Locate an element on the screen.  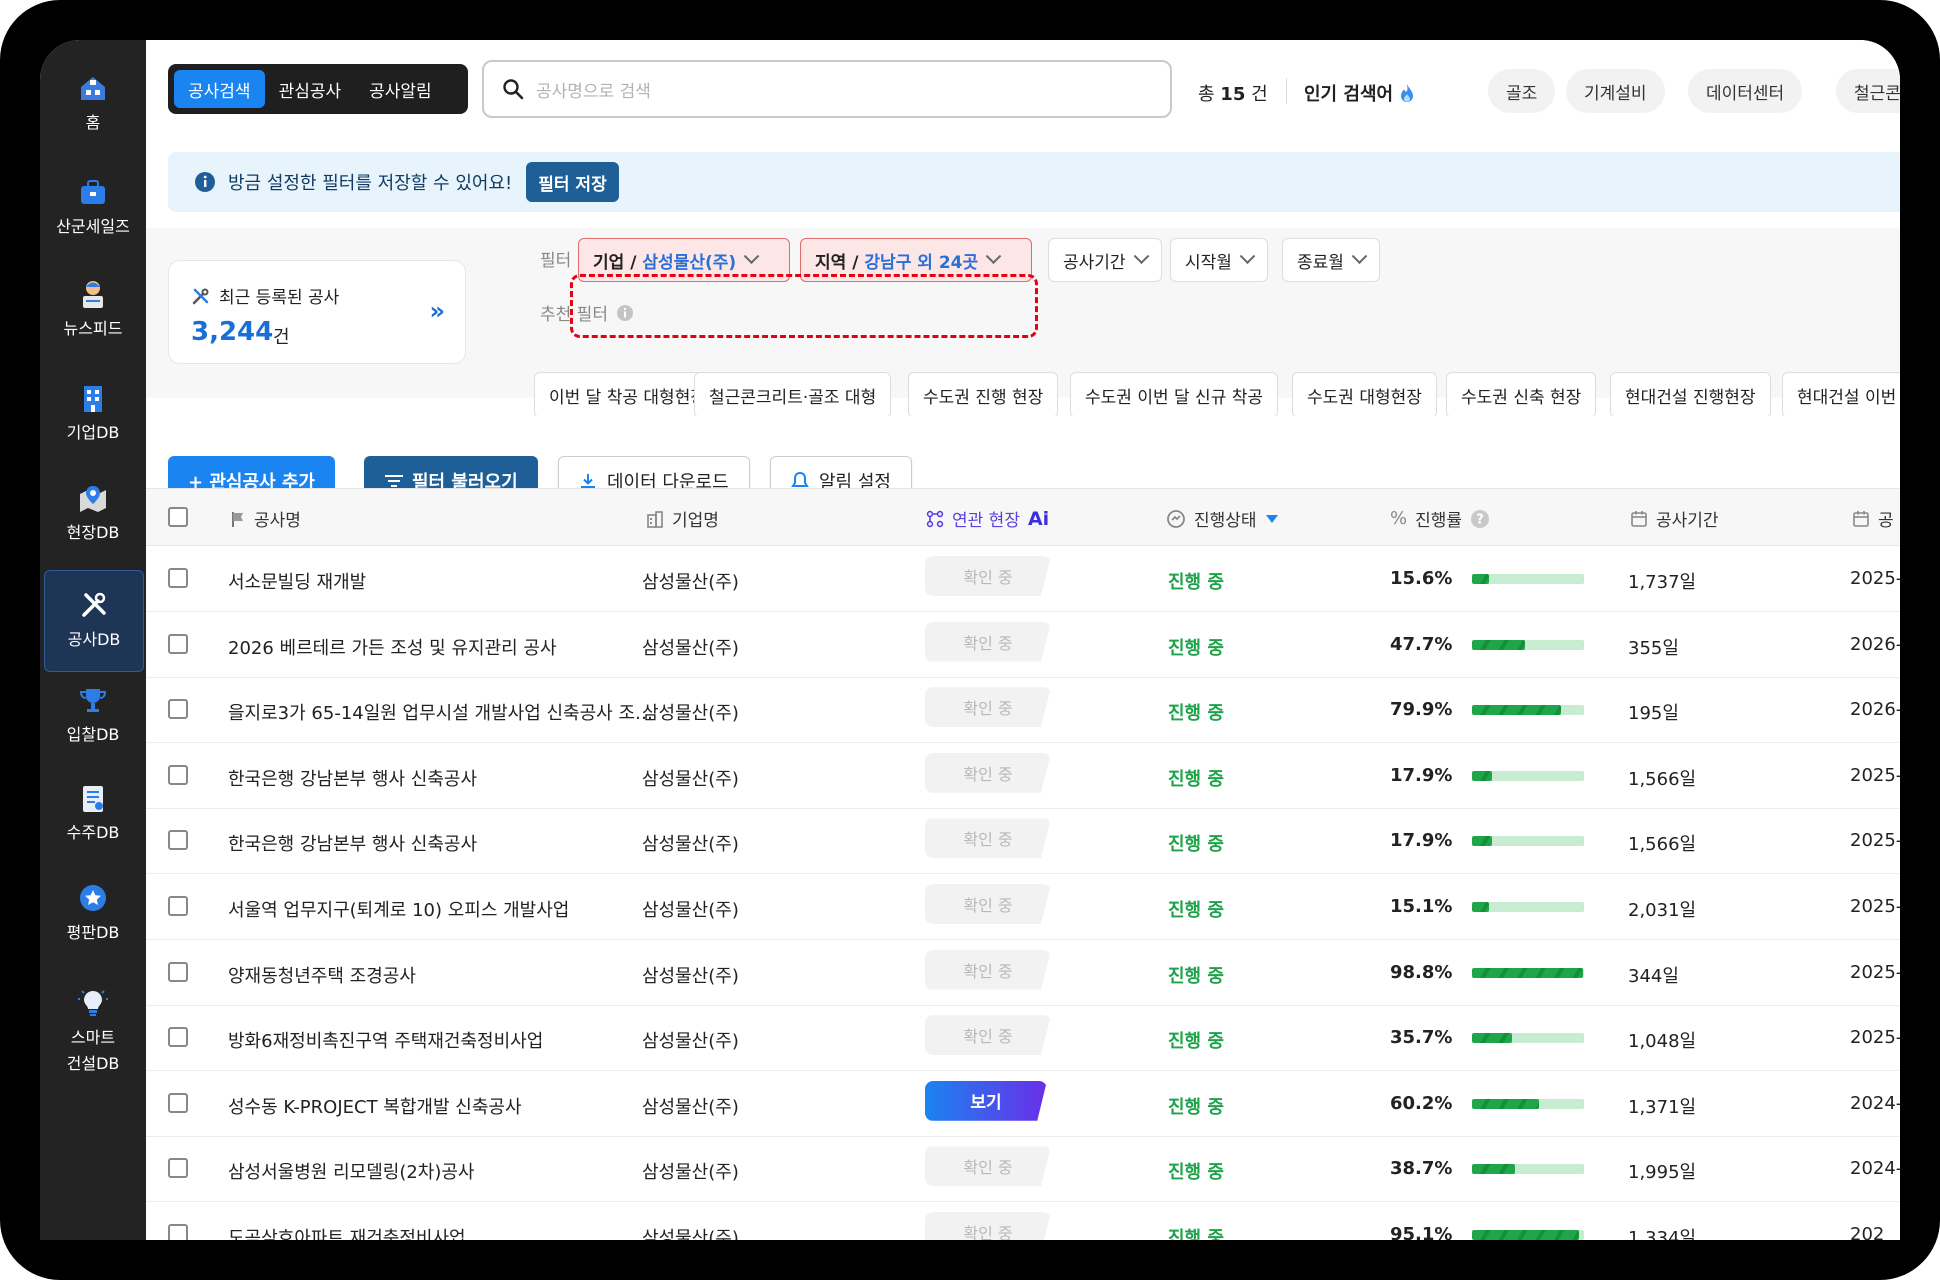
col-progress: % 진행률 ? is located at coordinates (1440, 518).